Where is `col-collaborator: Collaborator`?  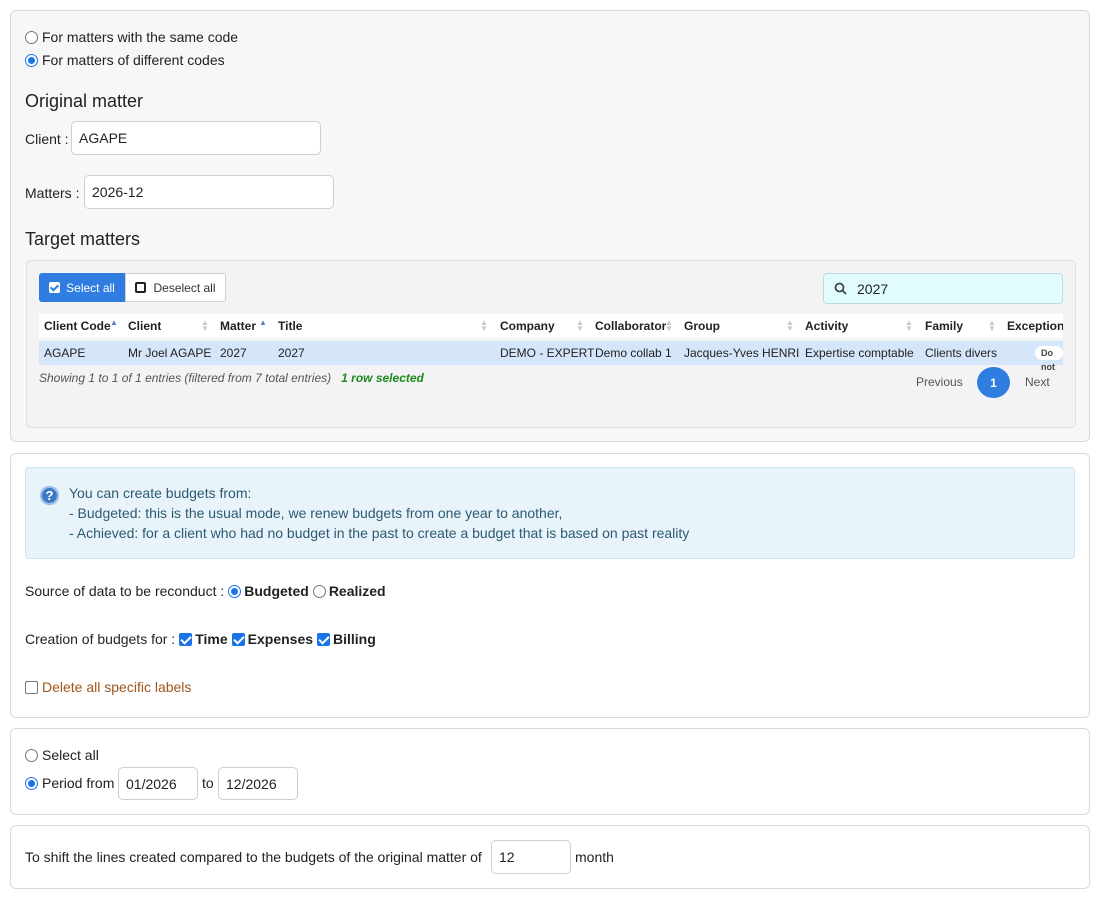 col-collaborator: Collaborator is located at coordinates (630, 326).